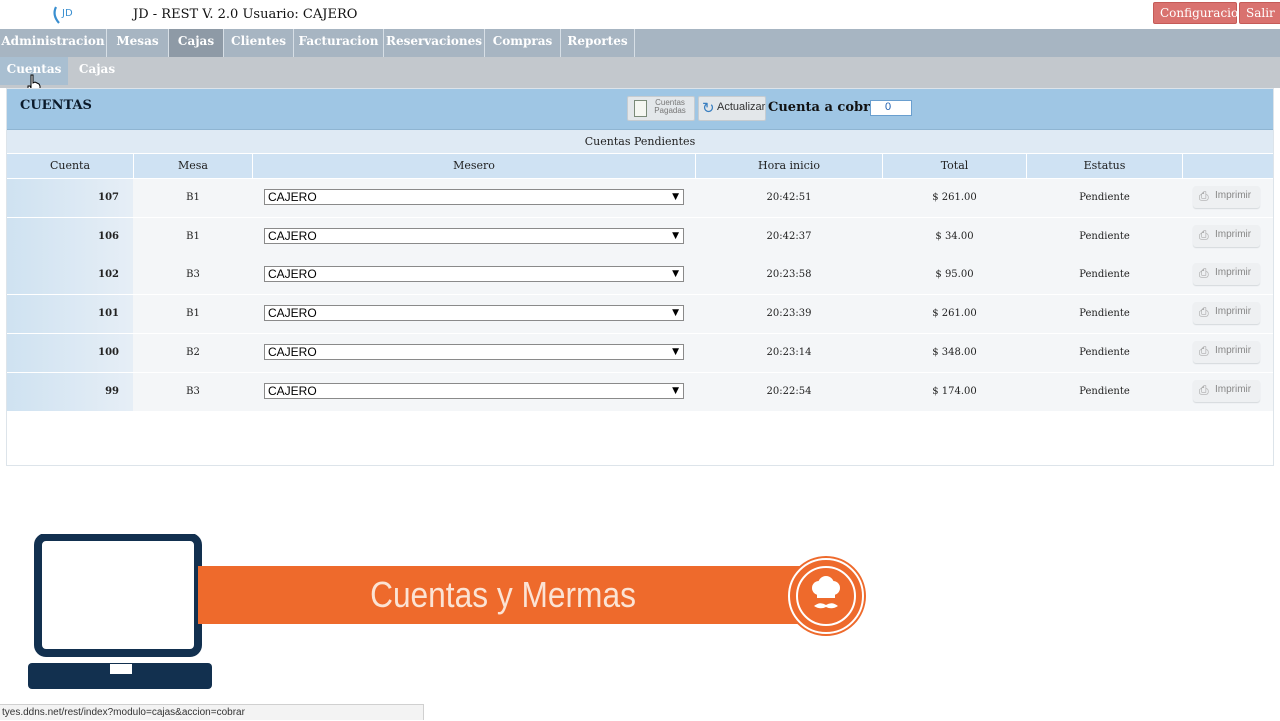  Describe the element at coordinates (670, 106) in the screenshot. I see `cuentas-pagadas-label: Cuentas Pagadas` at that location.